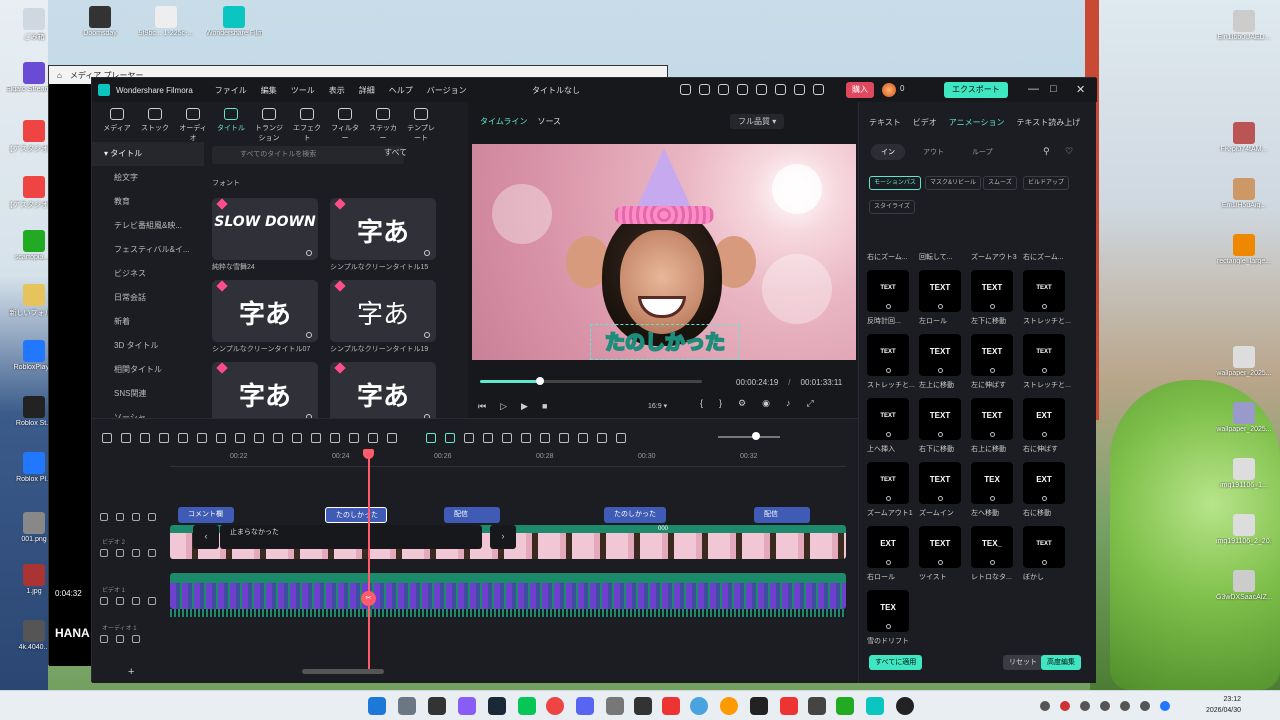  What do you see at coordinates (905, 706) in the screenshot?
I see `media-player-taskbar-icon` at bounding box center [905, 706].